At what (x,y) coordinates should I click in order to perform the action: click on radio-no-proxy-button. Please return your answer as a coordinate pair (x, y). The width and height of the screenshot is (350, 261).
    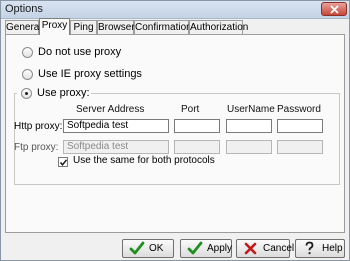
    Looking at the image, I should click on (27, 52).